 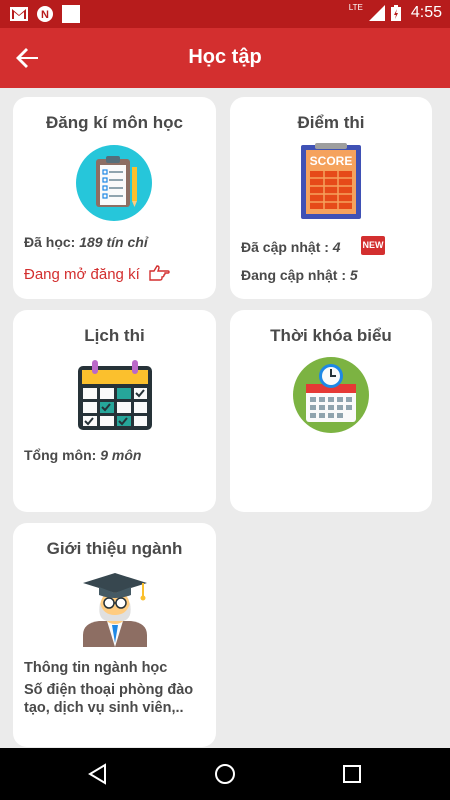 What do you see at coordinates (426, 12) in the screenshot?
I see `status-time: 4:55` at bounding box center [426, 12].